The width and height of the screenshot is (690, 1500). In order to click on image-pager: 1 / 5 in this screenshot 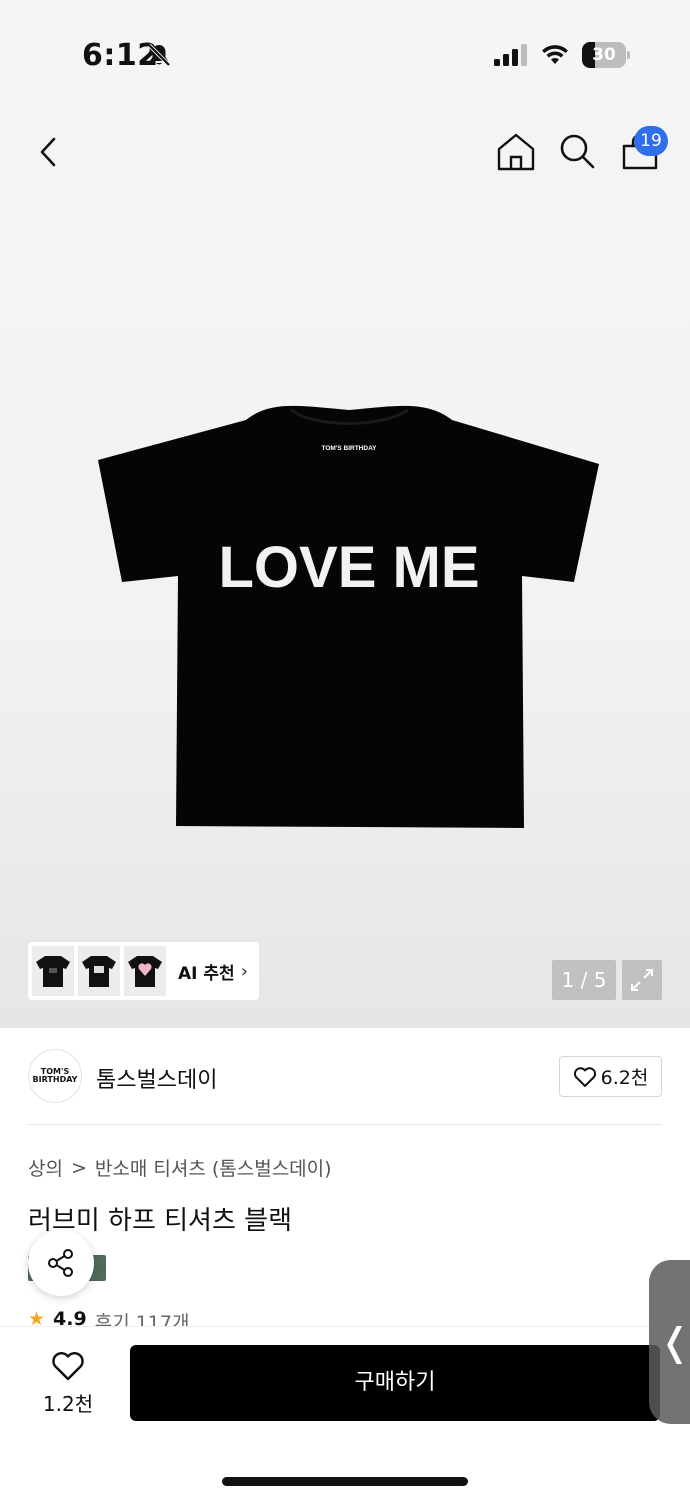, I will do `click(584, 980)`.